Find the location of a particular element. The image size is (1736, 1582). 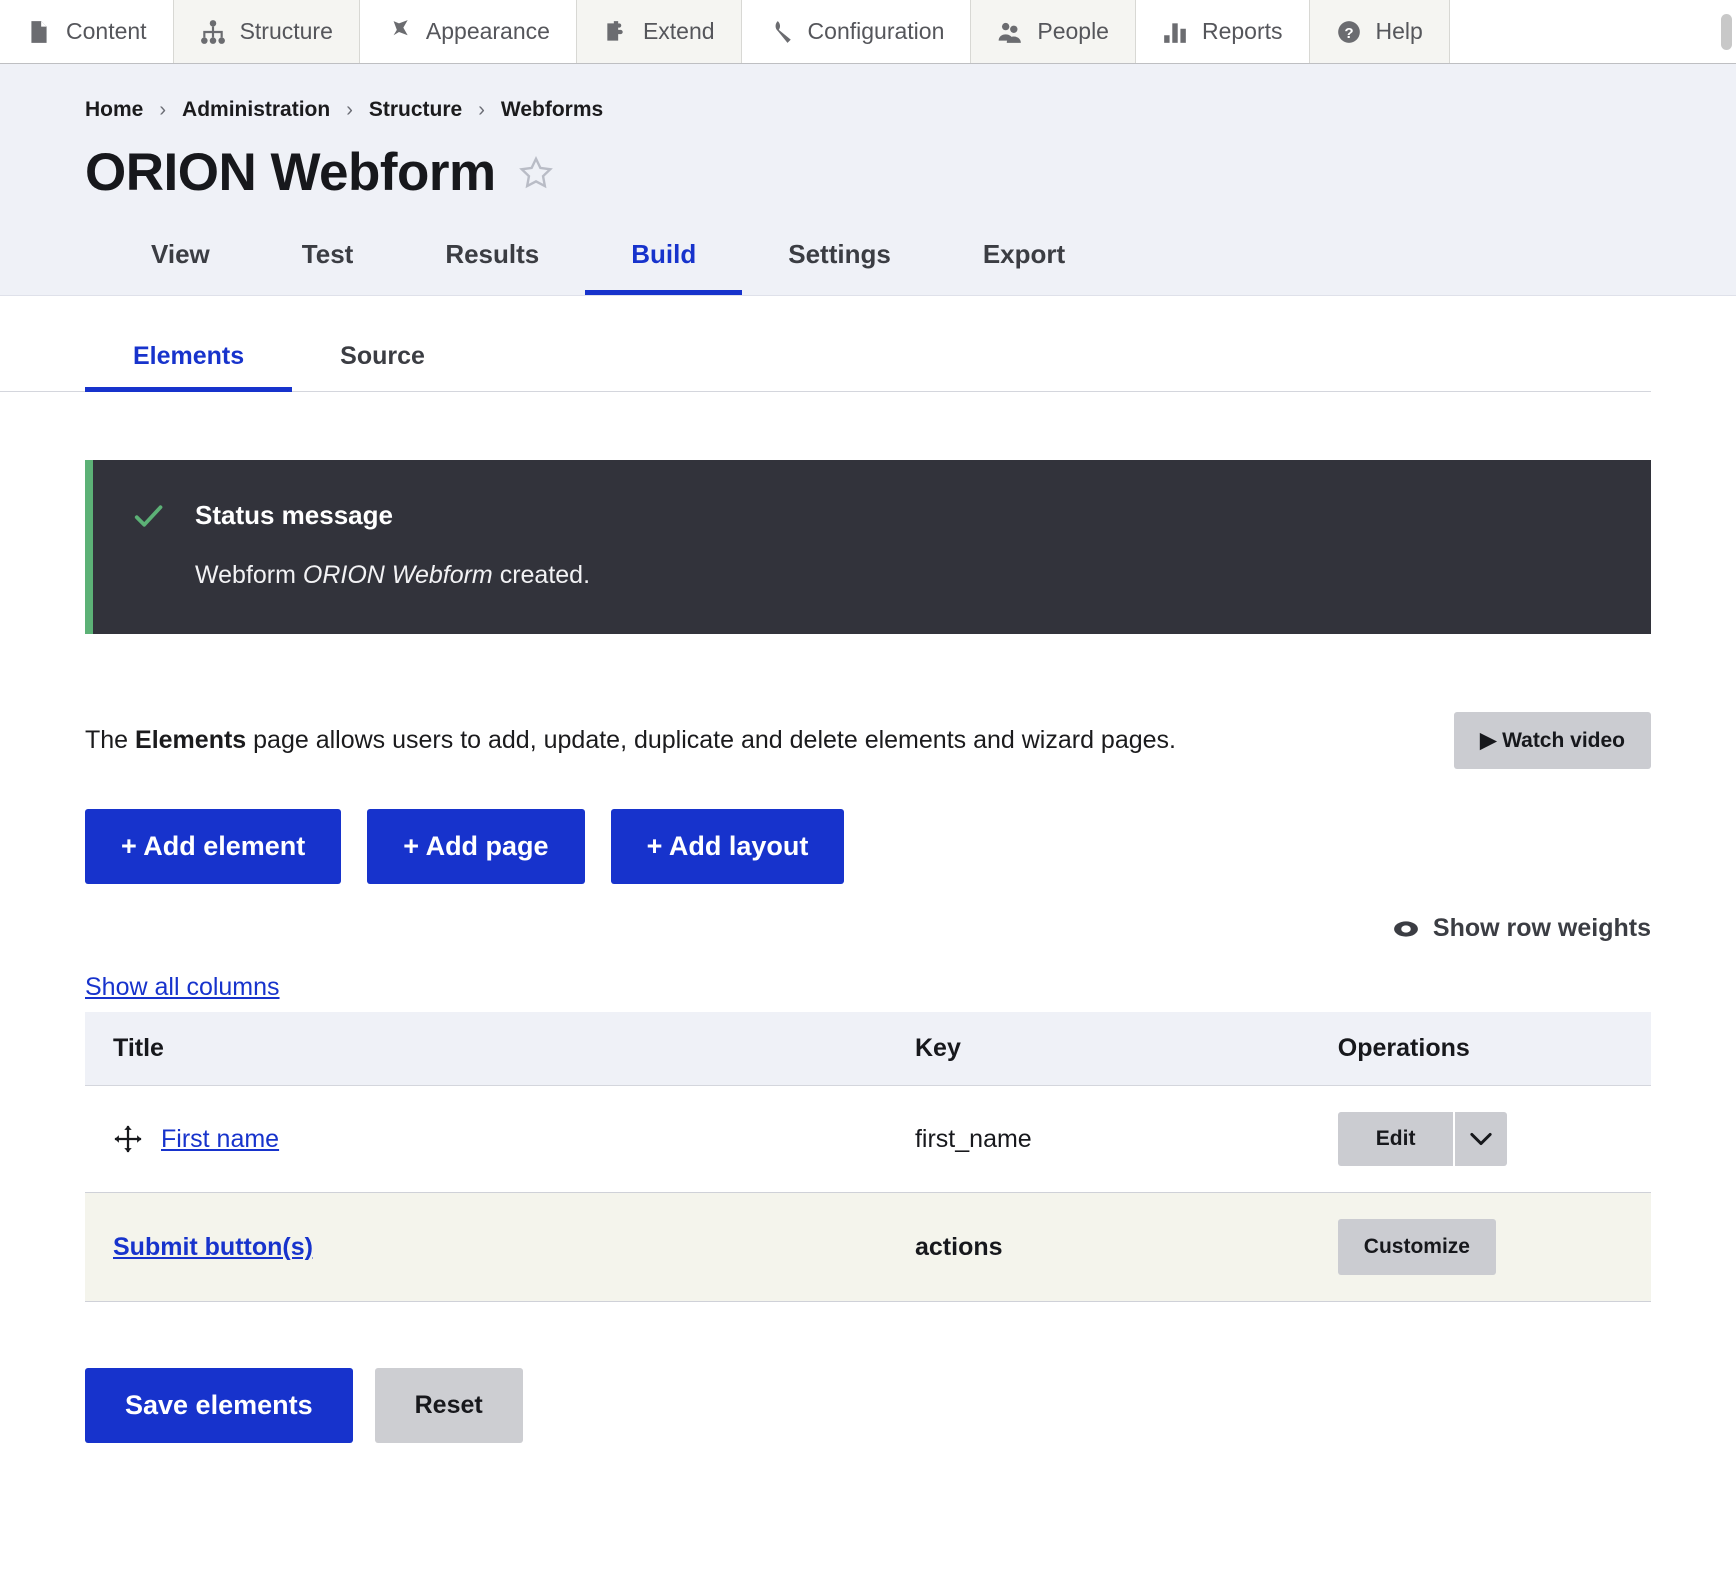

status-text-after: created. is located at coordinates (541, 575).